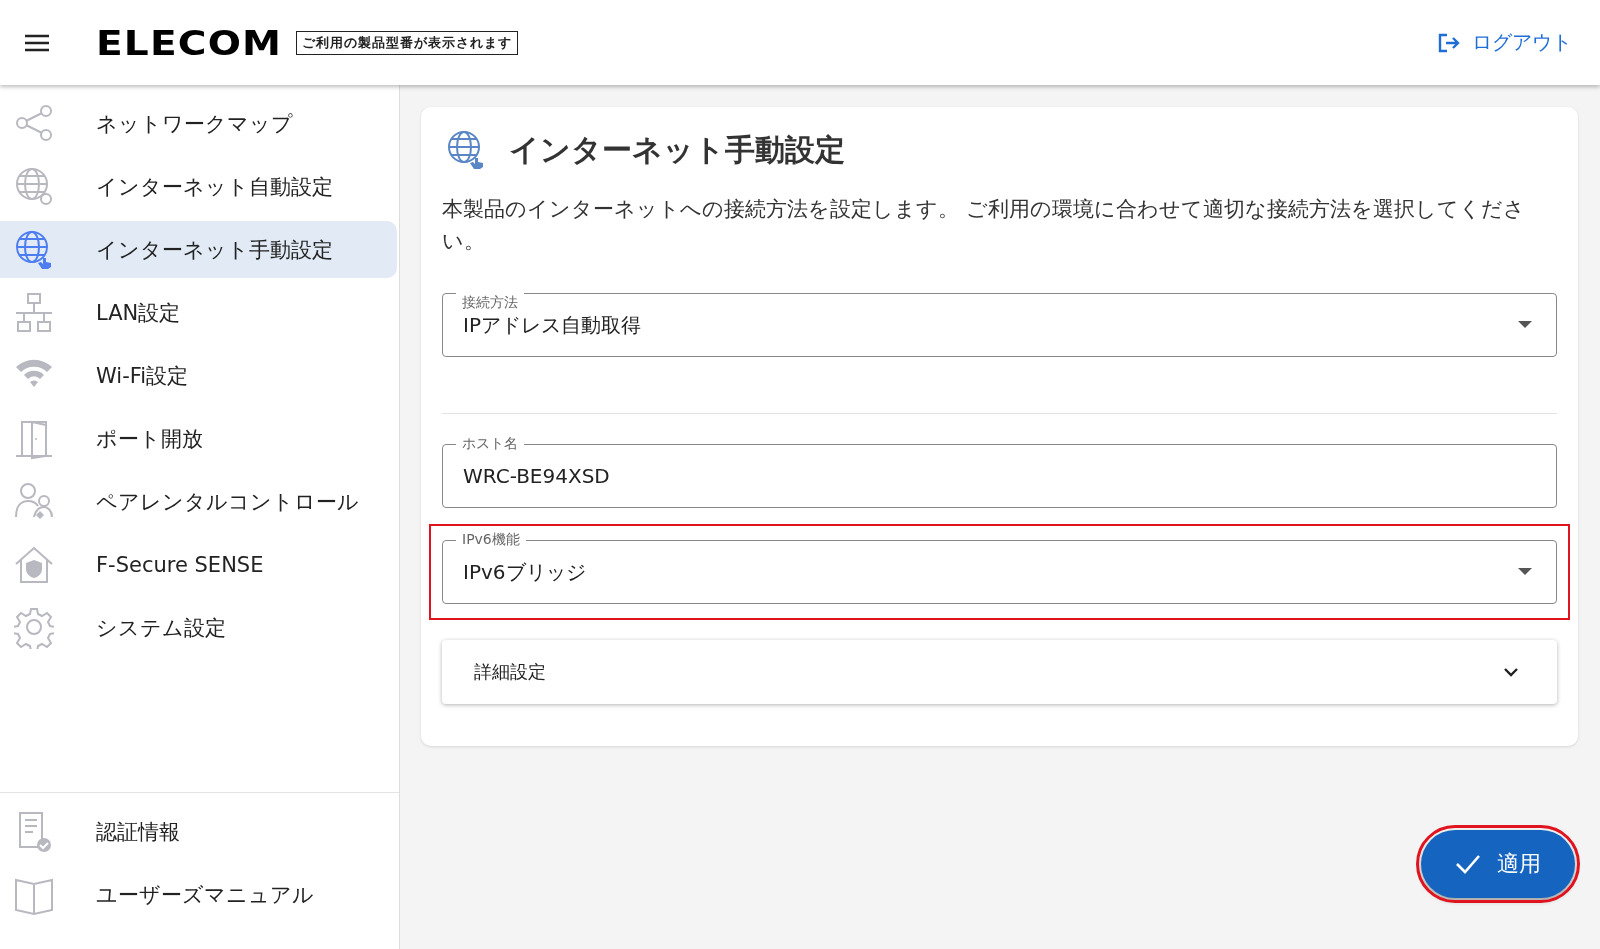 Image resolution: width=1600 pixels, height=949 pixels. I want to click on page-title: インターネット手動設定, so click(677, 149).